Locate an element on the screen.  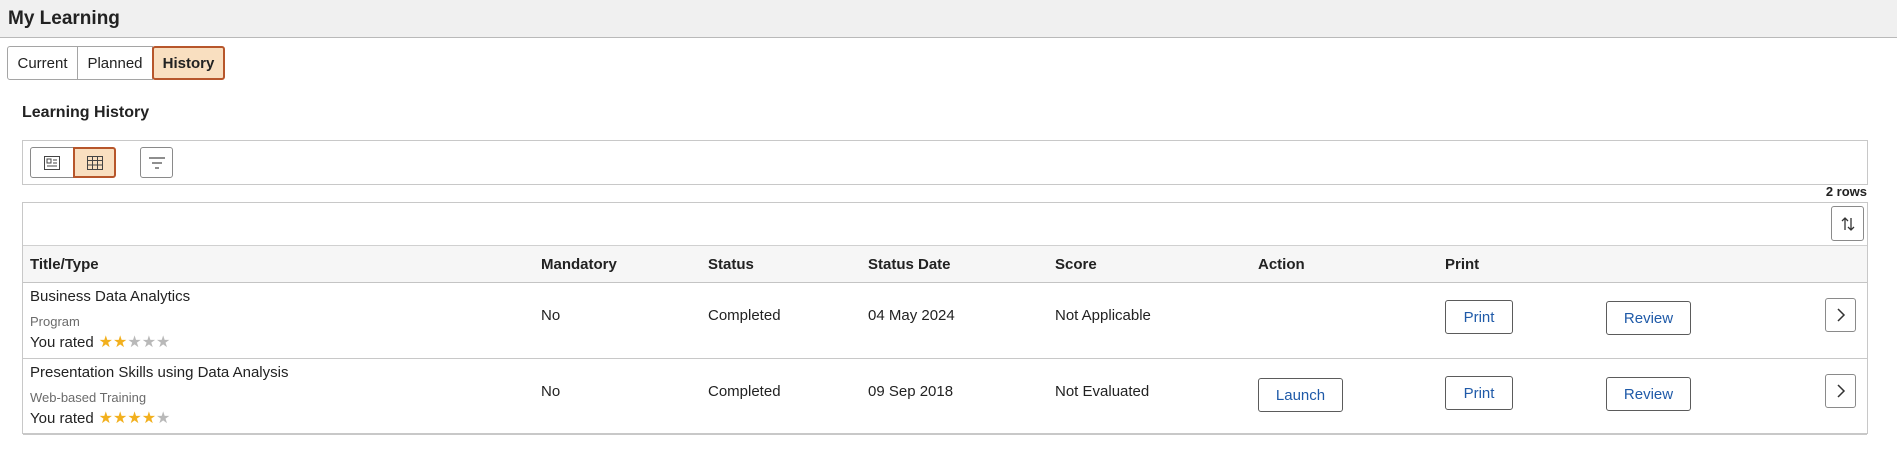
sort-icon is located at coordinates (1847, 223).